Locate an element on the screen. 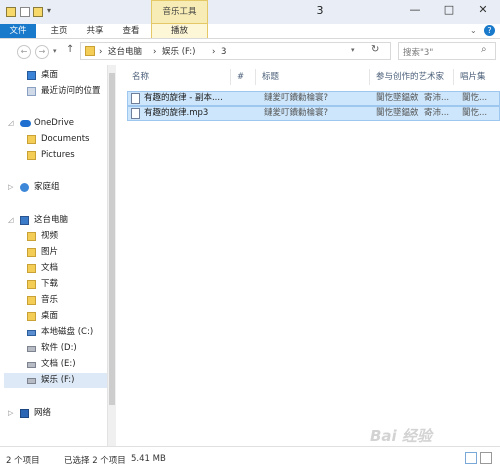 This screenshot has height=472, width=500. nav-drive-f: 娱乐 (F:) is located at coordinates (55, 380).